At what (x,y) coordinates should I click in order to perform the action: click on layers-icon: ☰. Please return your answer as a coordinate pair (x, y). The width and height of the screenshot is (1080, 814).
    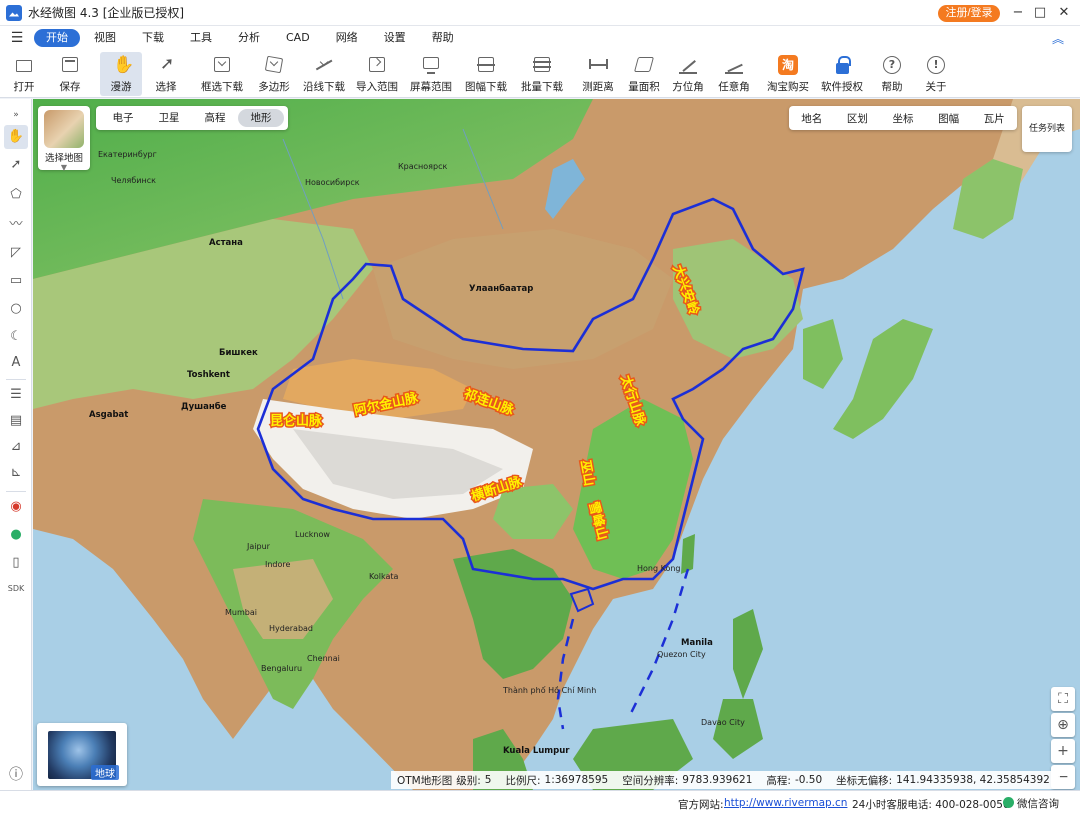
    Looking at the image, I should click on (16, 395).